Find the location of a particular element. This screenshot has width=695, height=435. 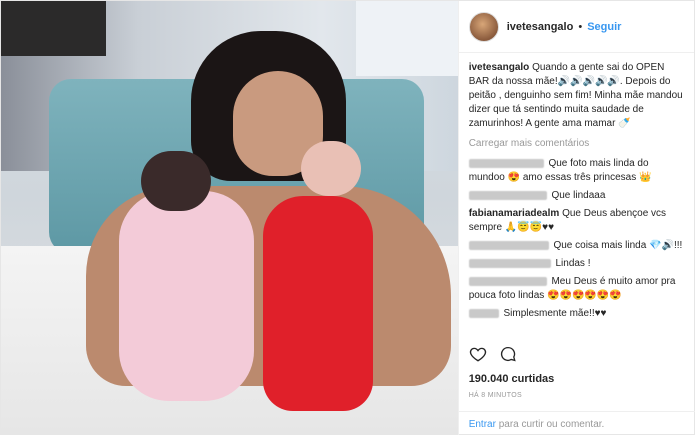

comment-username: fabianamariadealm is located at coordinates (514, 213).